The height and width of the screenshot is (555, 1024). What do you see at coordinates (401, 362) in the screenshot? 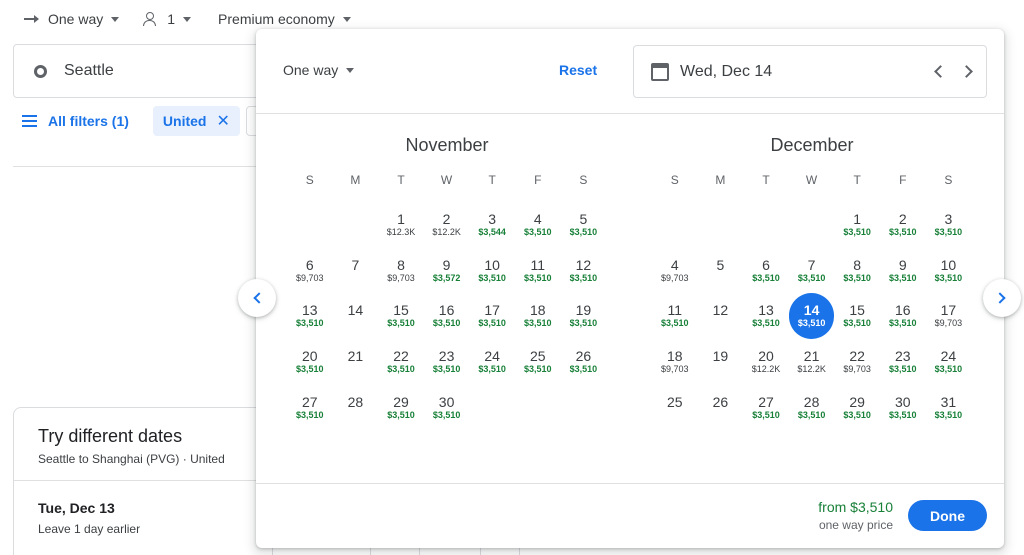
I see `day-cell: 22 $3,510` at bounding box center [401, 362].